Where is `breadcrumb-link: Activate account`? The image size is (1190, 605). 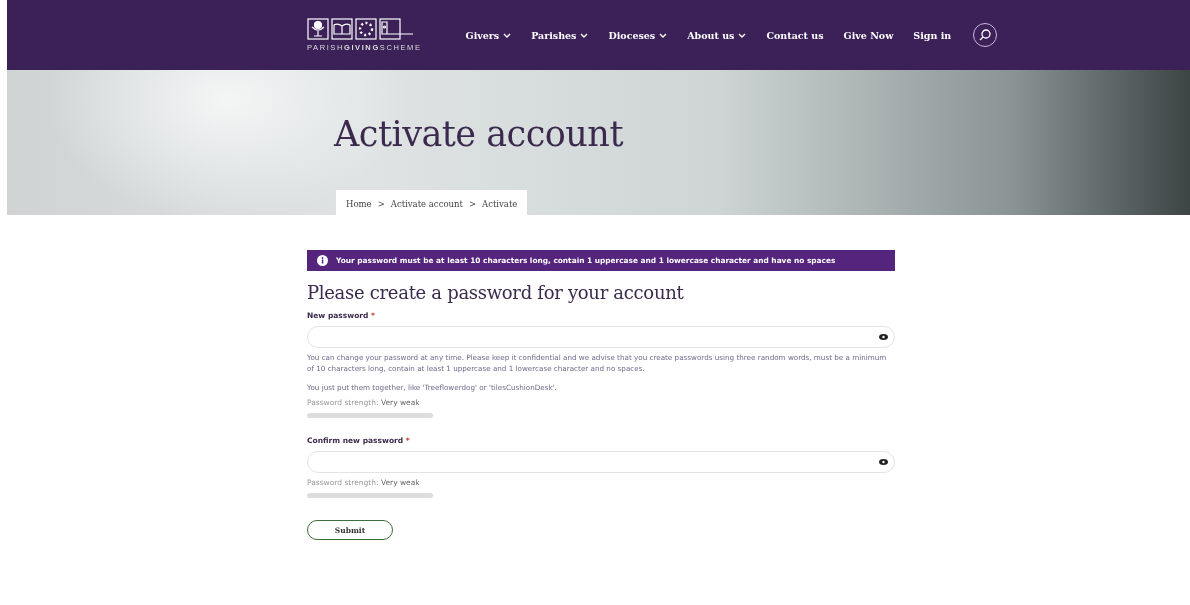
breadcrumb-link: Activate account is located at coordinates (426, 204).